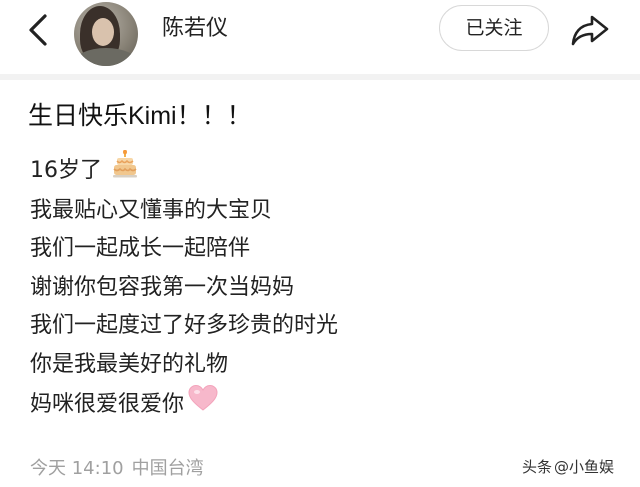 The width and height of the screenshot is (640, 487). Describe the element at coordinates (310, 405) in the screenshot. I see `post-line: 妈咪很爱很爱你` at that location.